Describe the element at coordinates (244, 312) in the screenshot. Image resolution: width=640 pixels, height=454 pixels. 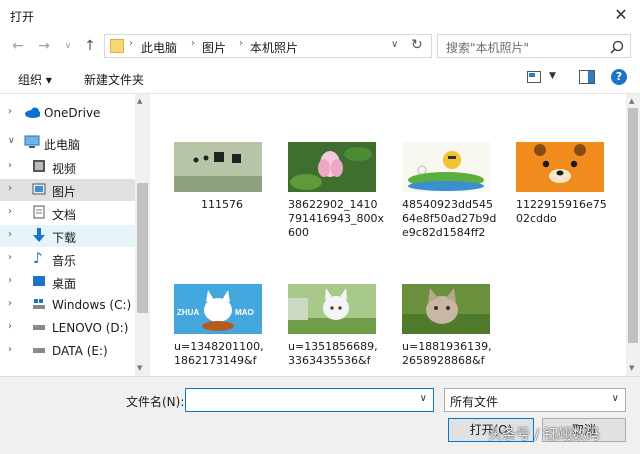
I see `thumbnail-text-mao: MAO` at that location.